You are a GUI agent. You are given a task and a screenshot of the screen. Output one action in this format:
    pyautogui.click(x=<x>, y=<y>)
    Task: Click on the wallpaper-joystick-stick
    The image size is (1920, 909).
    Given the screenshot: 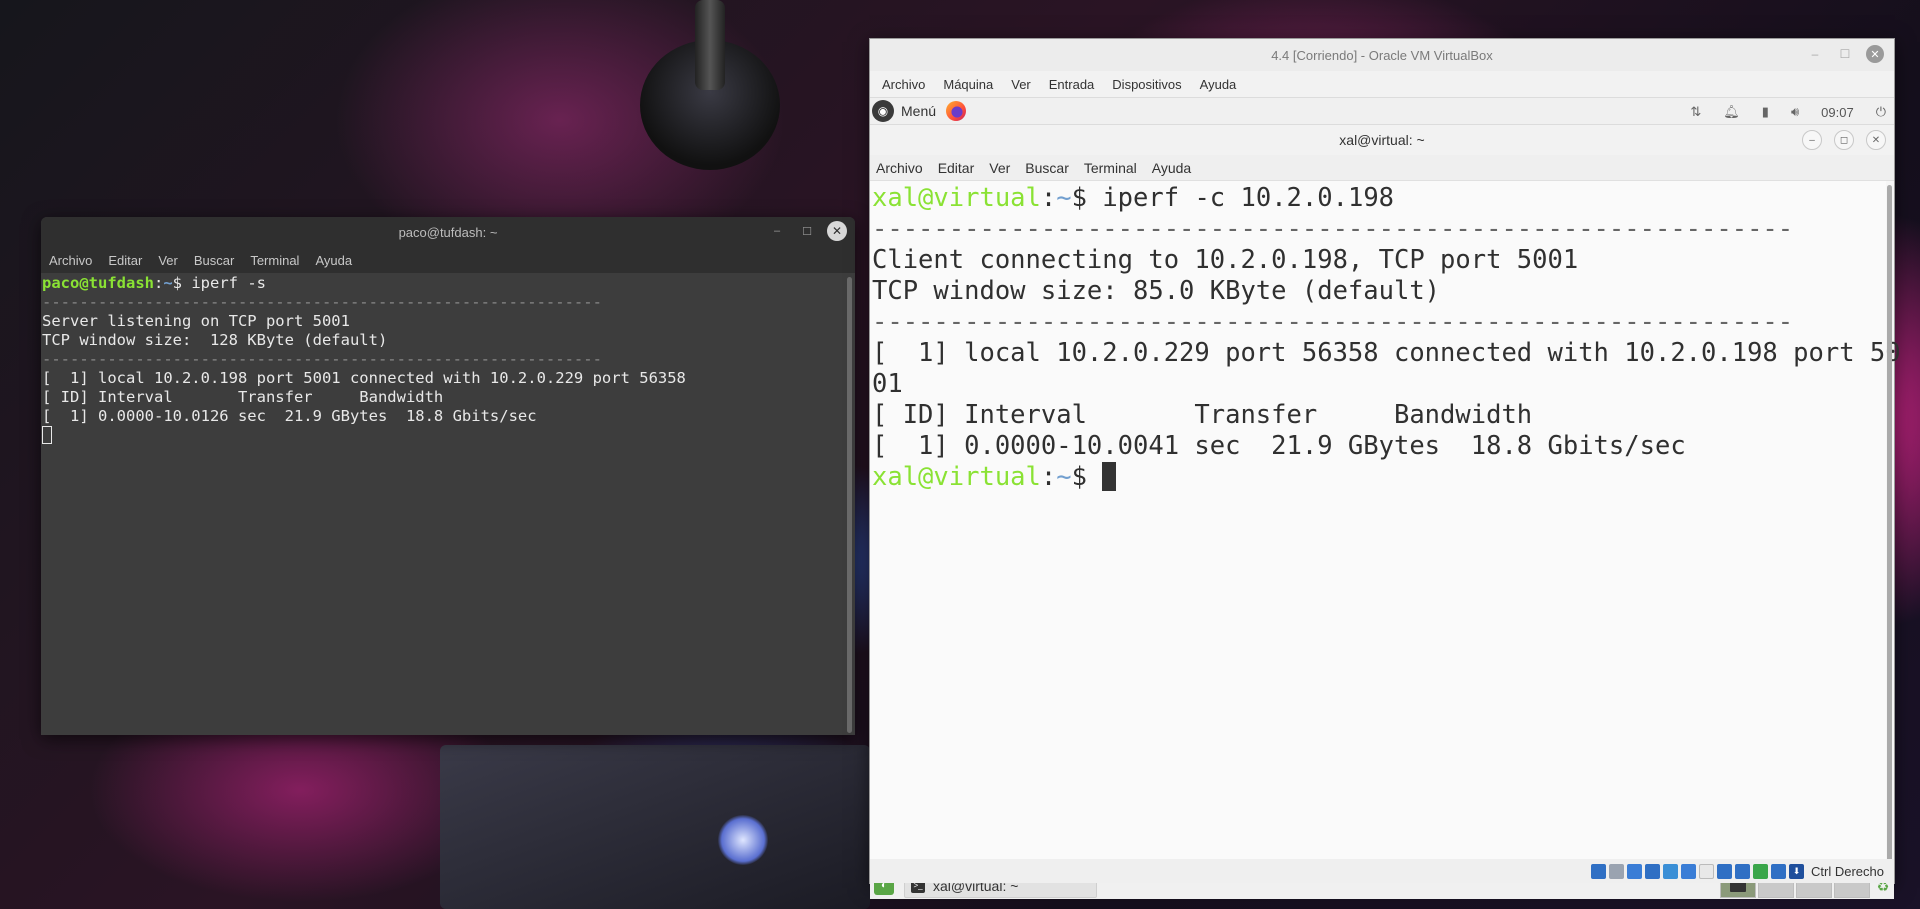 What is the action you would take?
    pyautogui.click(x=710, y=45)
    